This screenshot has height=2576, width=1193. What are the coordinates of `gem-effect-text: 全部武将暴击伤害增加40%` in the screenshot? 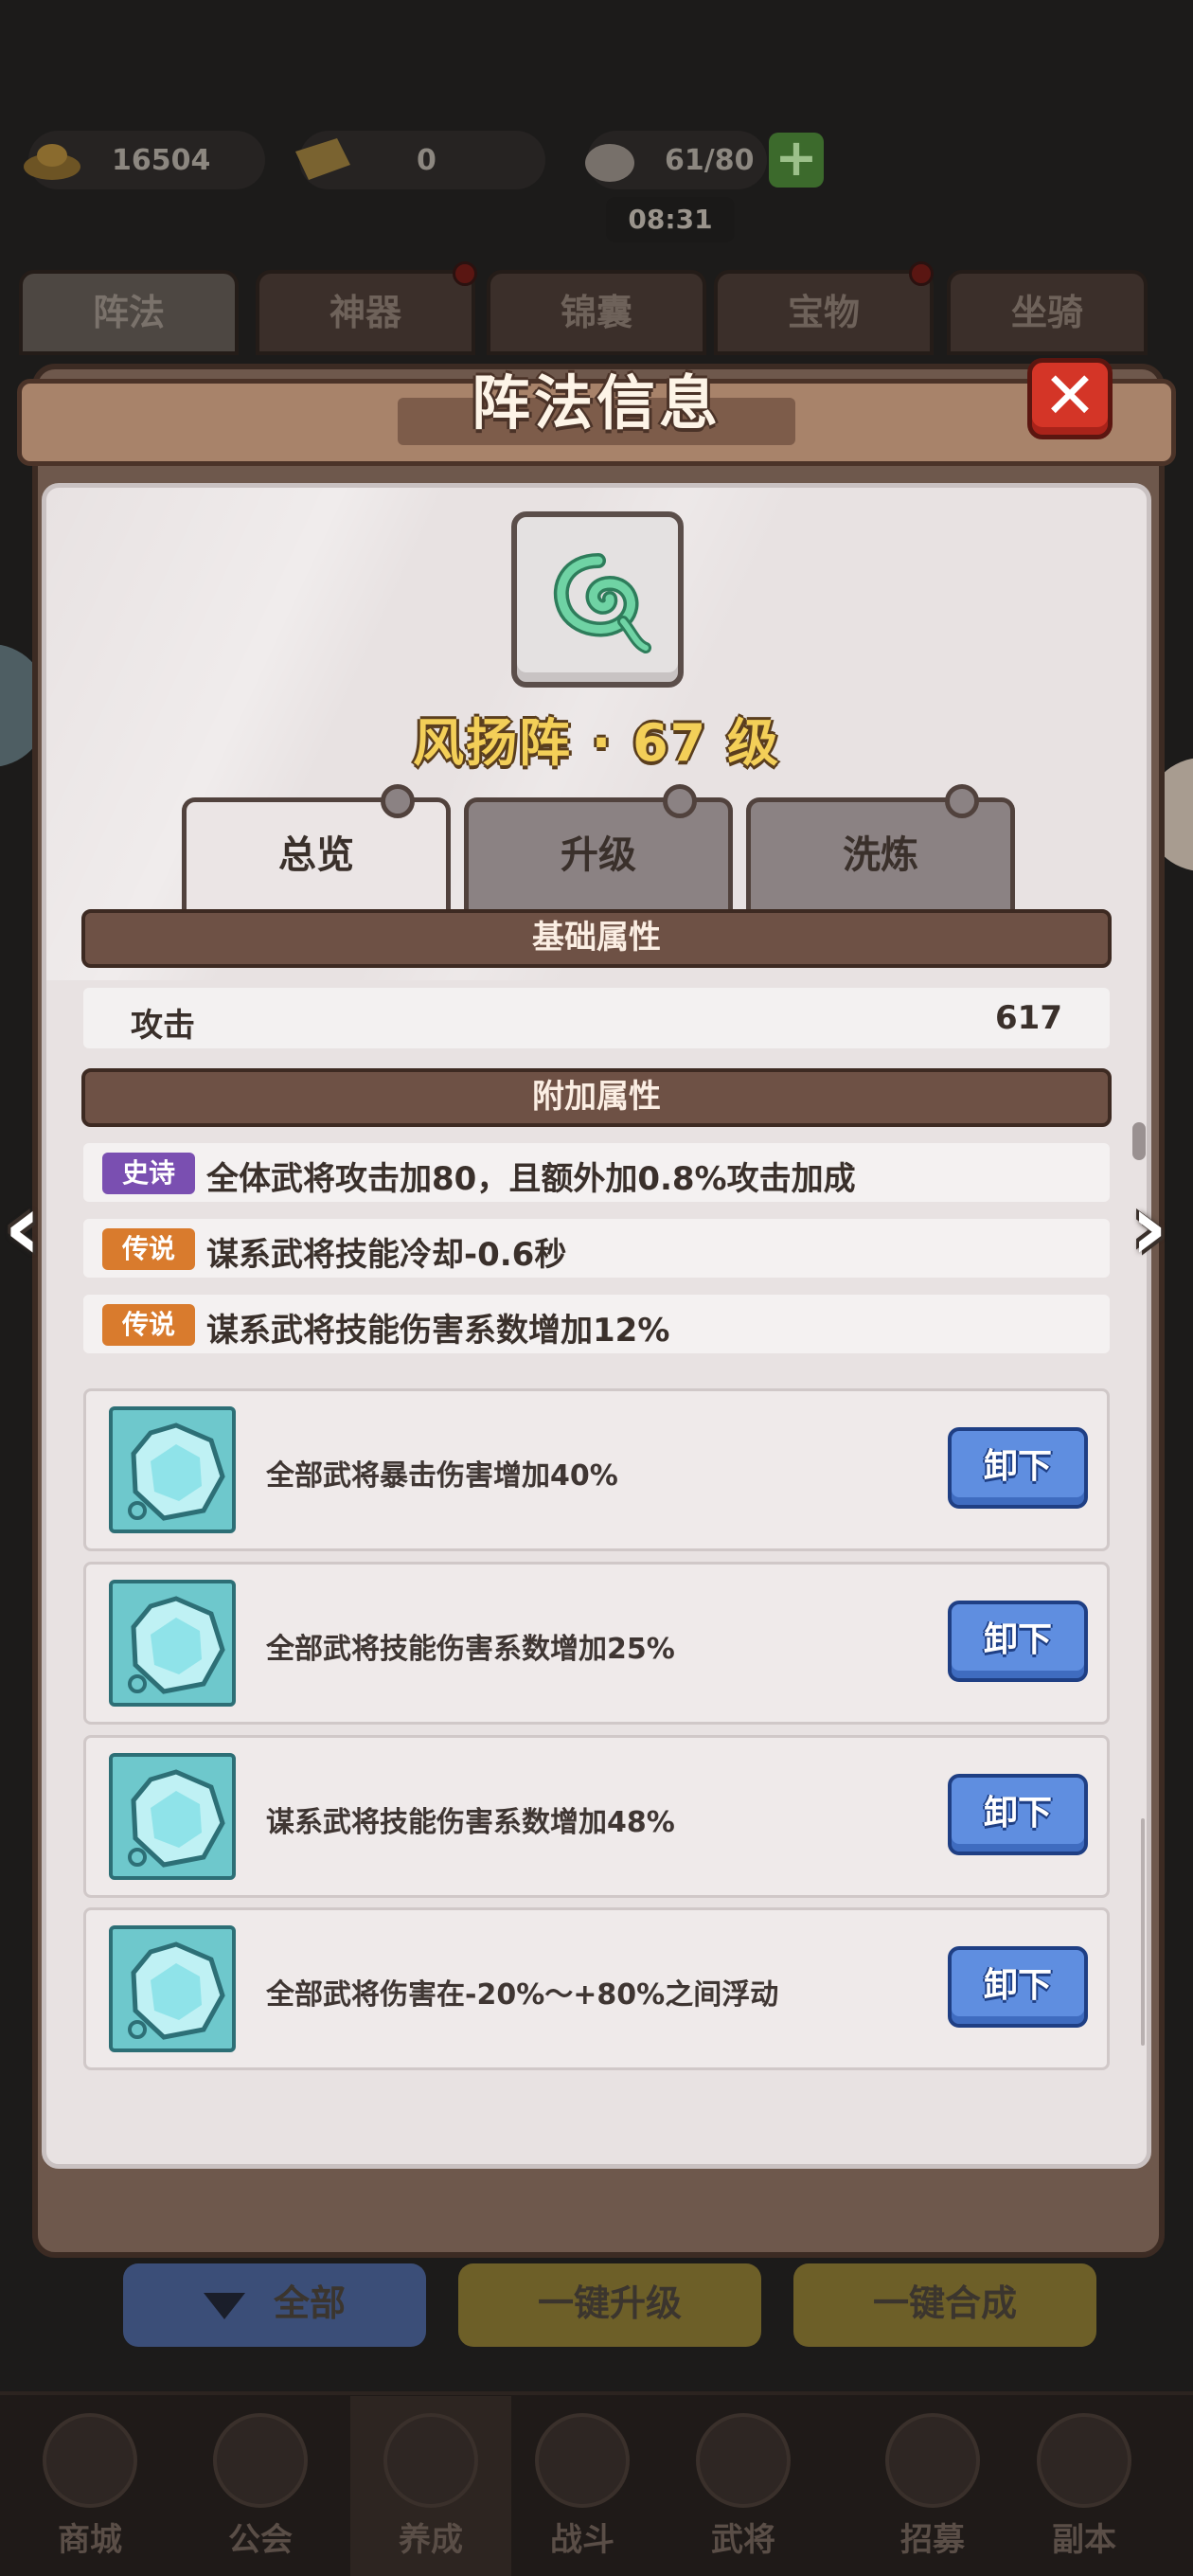 It's located at (442, 1476).